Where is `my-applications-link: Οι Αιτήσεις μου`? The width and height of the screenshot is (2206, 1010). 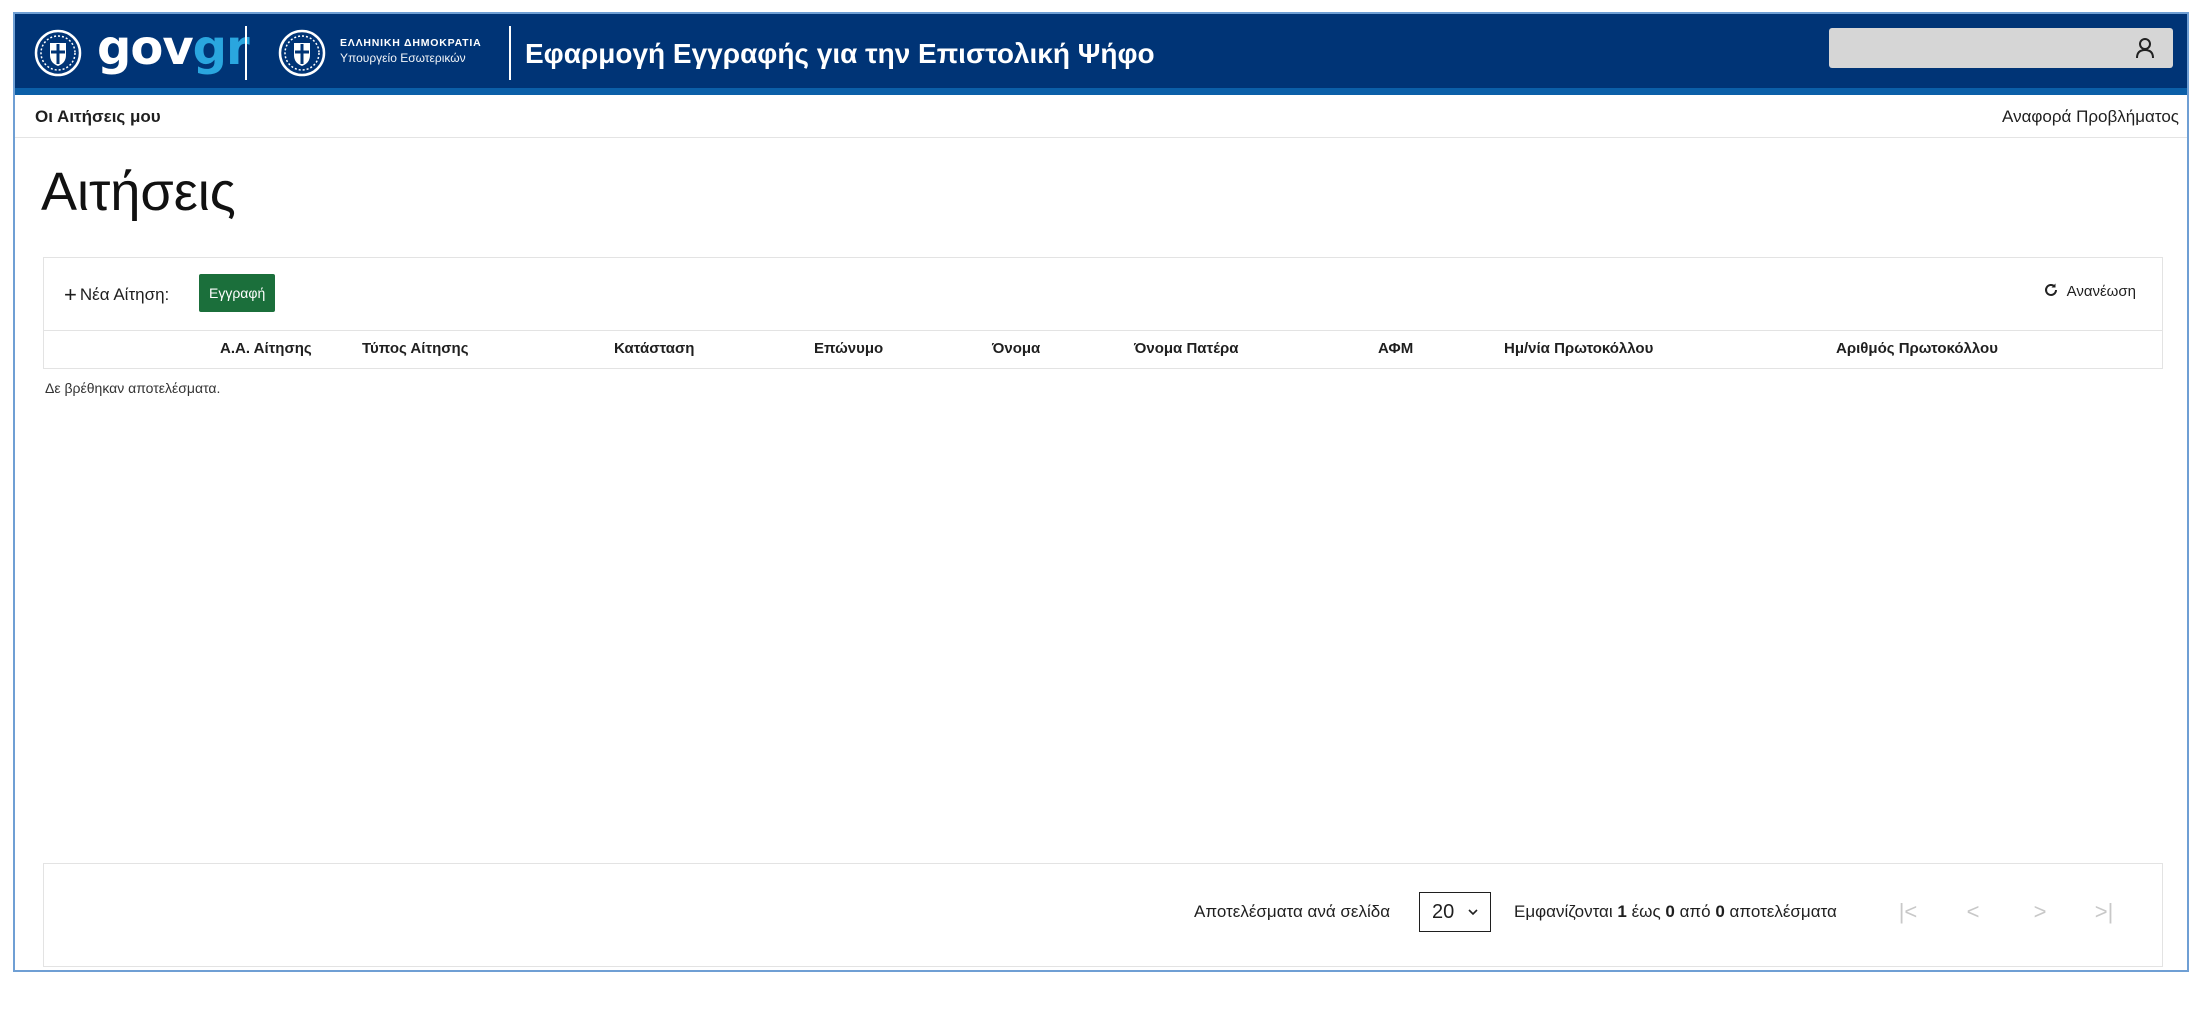 my-applications-link: Οι Αιτήσεις μου is located at coordinates (98, 117).